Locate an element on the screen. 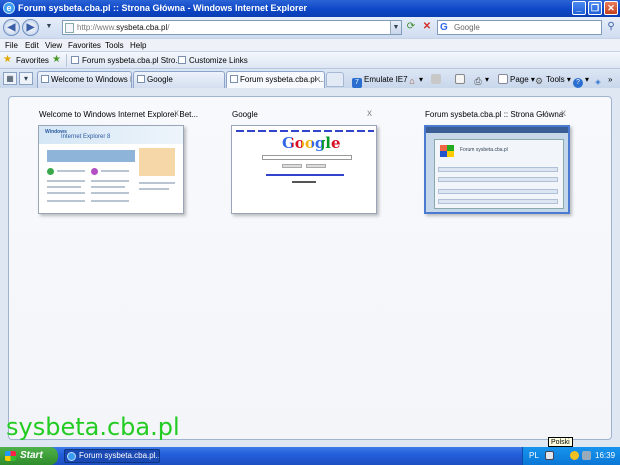  stop-icon: ✕ is located at coordinates (427, 27).